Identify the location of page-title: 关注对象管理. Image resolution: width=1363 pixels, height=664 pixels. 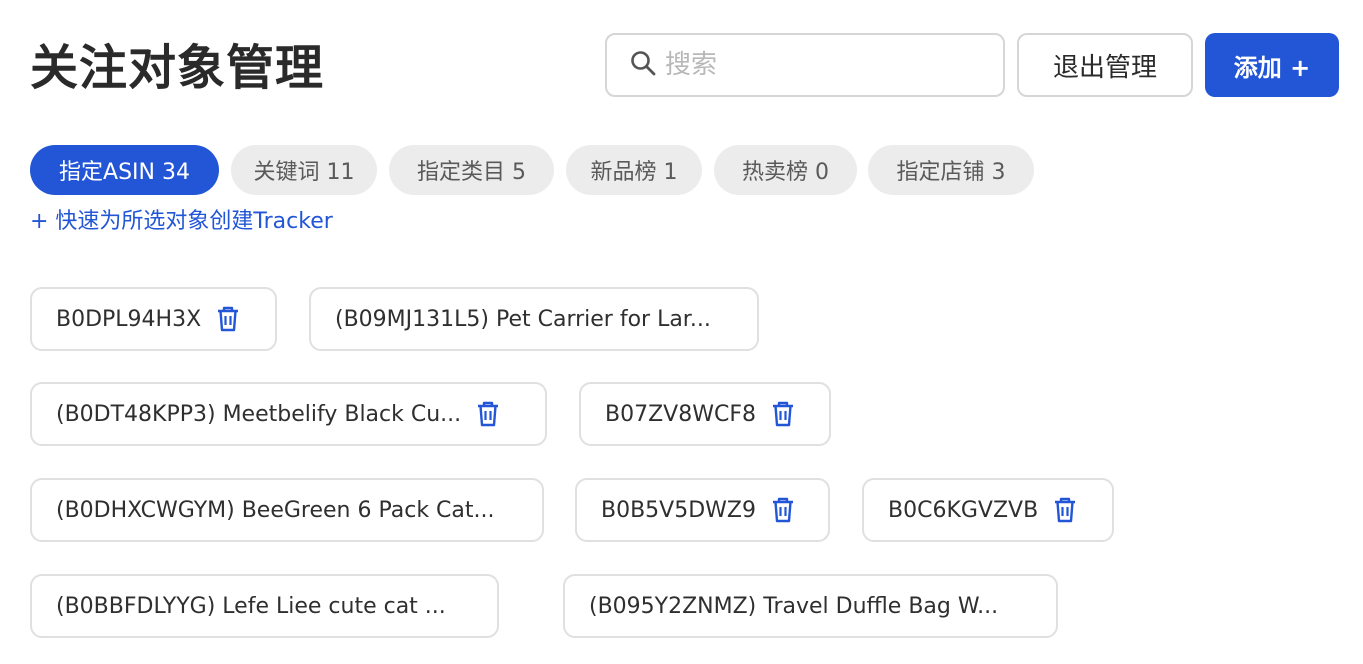
(177, 68).